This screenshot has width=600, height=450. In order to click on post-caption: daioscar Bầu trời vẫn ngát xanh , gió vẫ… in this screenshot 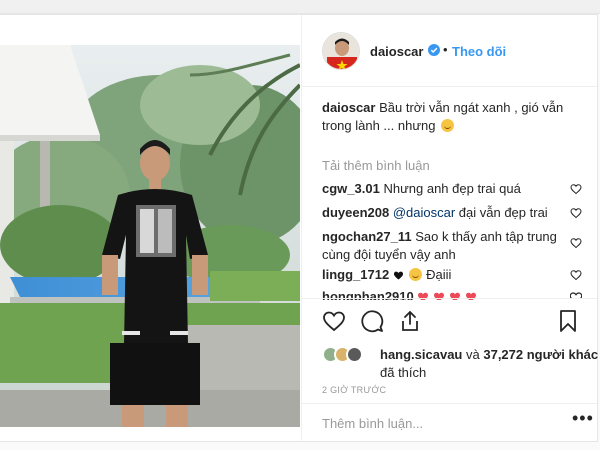, I will do `click(453, 117)`.